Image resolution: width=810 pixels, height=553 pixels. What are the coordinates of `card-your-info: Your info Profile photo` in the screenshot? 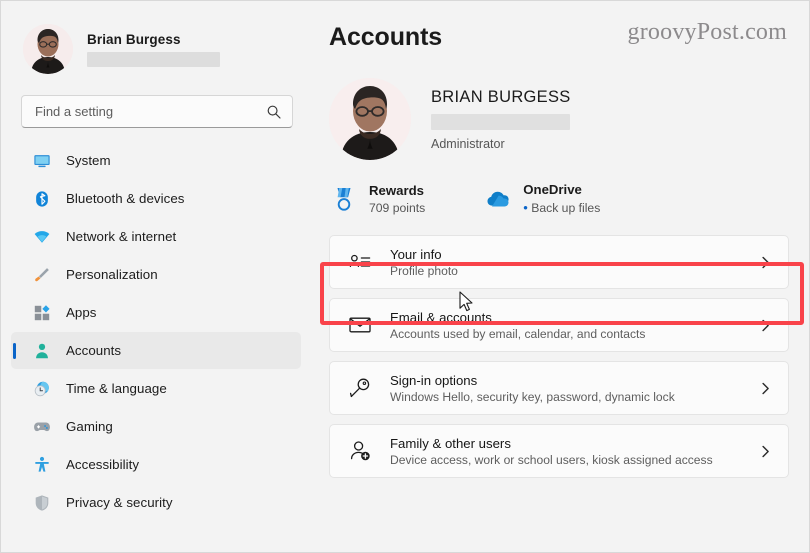 It's located at (559, 262).